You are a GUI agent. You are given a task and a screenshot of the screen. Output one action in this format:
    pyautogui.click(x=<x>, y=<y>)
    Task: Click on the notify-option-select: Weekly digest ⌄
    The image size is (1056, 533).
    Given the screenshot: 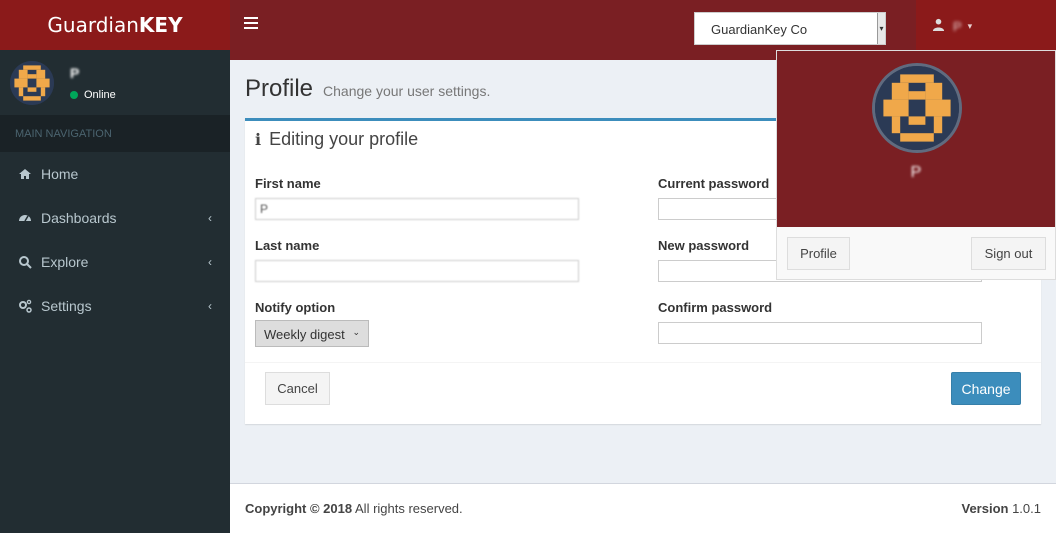 What is the action you would take?
    pyautogui.click(x=312, y=333)
    